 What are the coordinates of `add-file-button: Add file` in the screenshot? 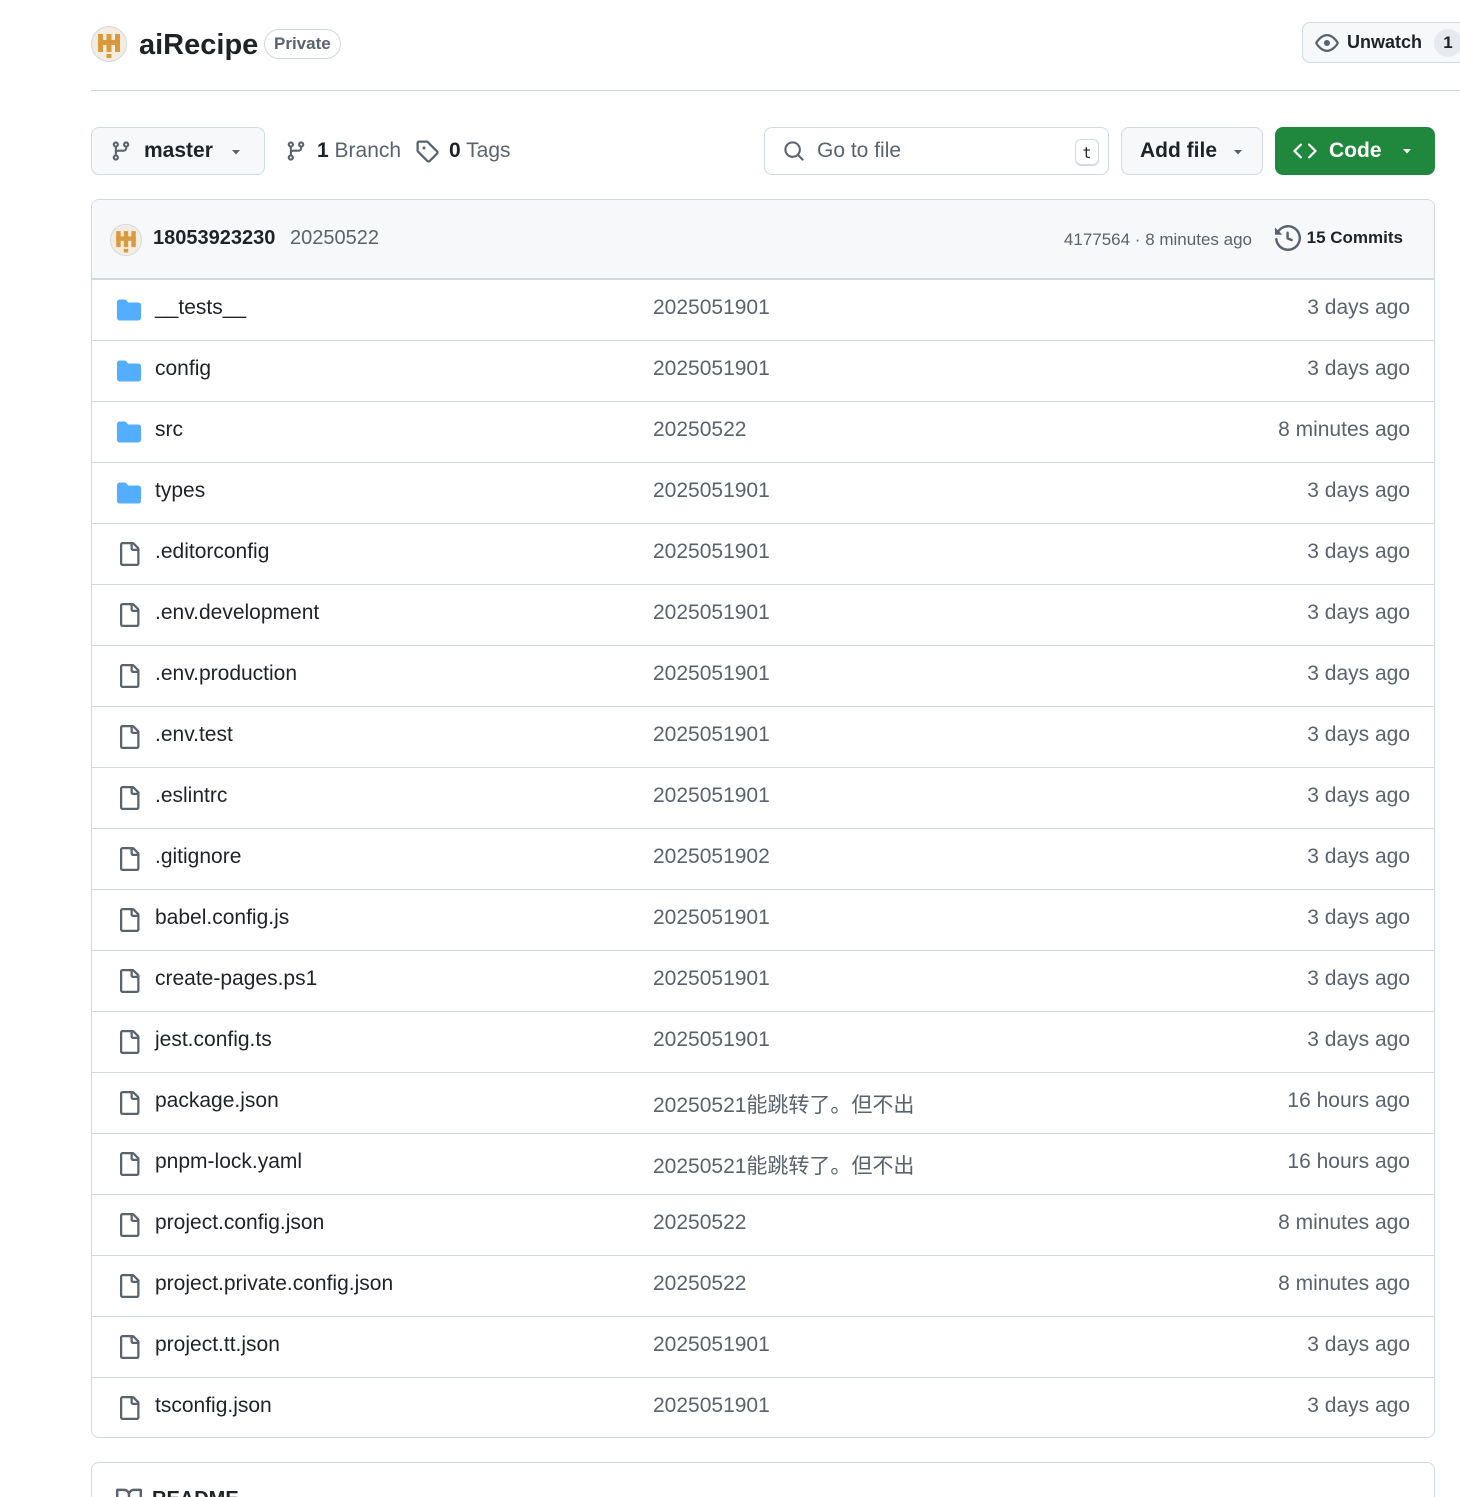 It's located at (1192, 151).